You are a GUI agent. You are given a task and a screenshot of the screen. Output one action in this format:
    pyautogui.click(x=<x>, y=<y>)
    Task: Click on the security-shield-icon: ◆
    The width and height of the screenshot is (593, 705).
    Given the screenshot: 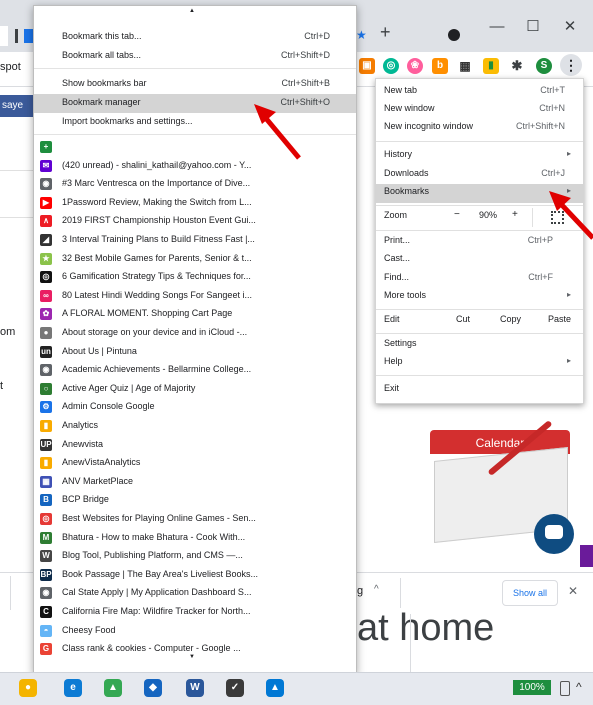 What is the action you would take?
    pyautogui.click(x=153, y=688)
    